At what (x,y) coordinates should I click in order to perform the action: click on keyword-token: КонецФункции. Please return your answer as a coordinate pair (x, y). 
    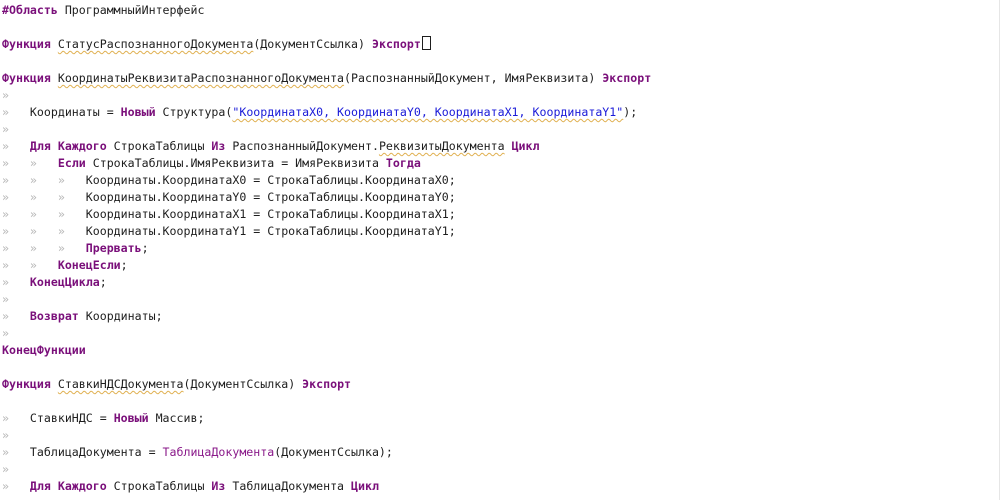
    Looking at the image, I should click on (44, 350).